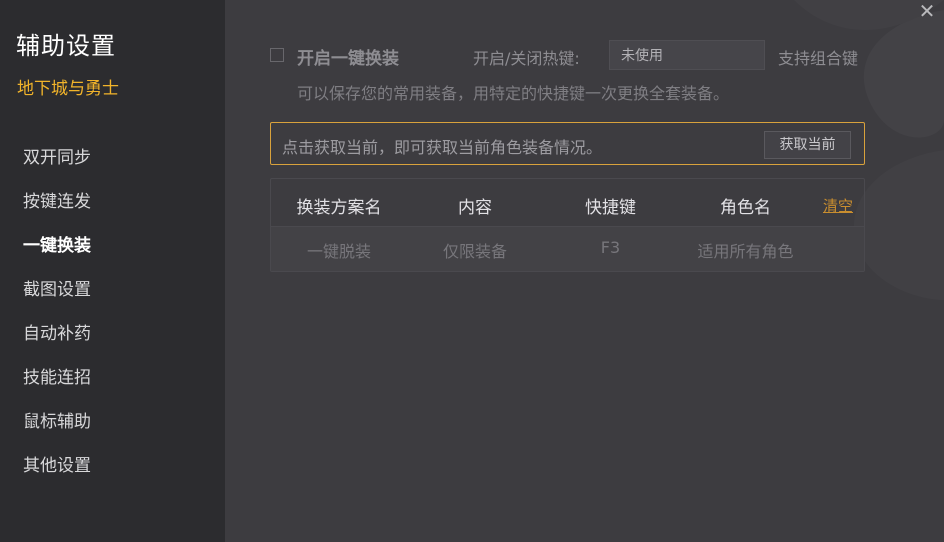 The image size is (944, 542). What do you see at coordinates (526, 58) in the screenshot?
I see `hotkey-label: 开启/关闭热键:` at bounding box center [526, 58].